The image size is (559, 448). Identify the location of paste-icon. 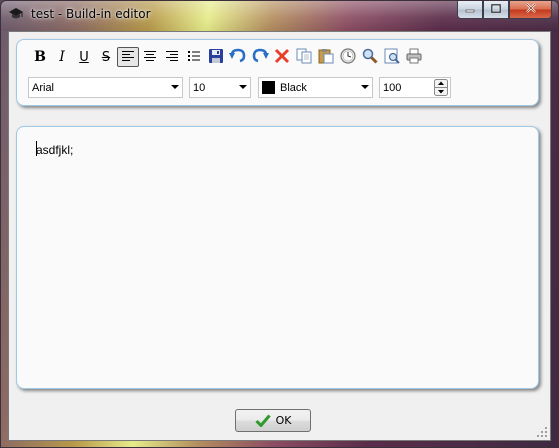
(326, 57).